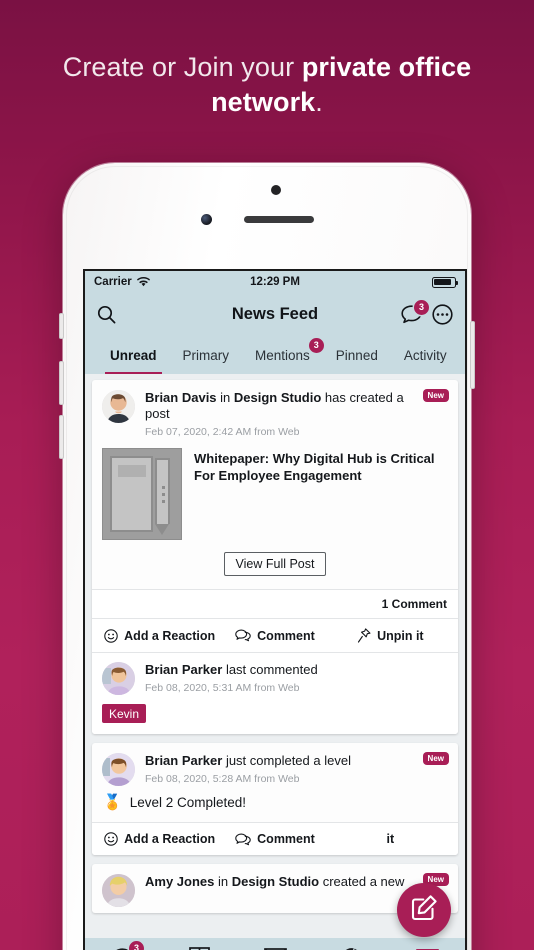 The image size is (534, 950). I want to click on level-achievement: 🏅 Level 2 Completed!, so click(275, 807).